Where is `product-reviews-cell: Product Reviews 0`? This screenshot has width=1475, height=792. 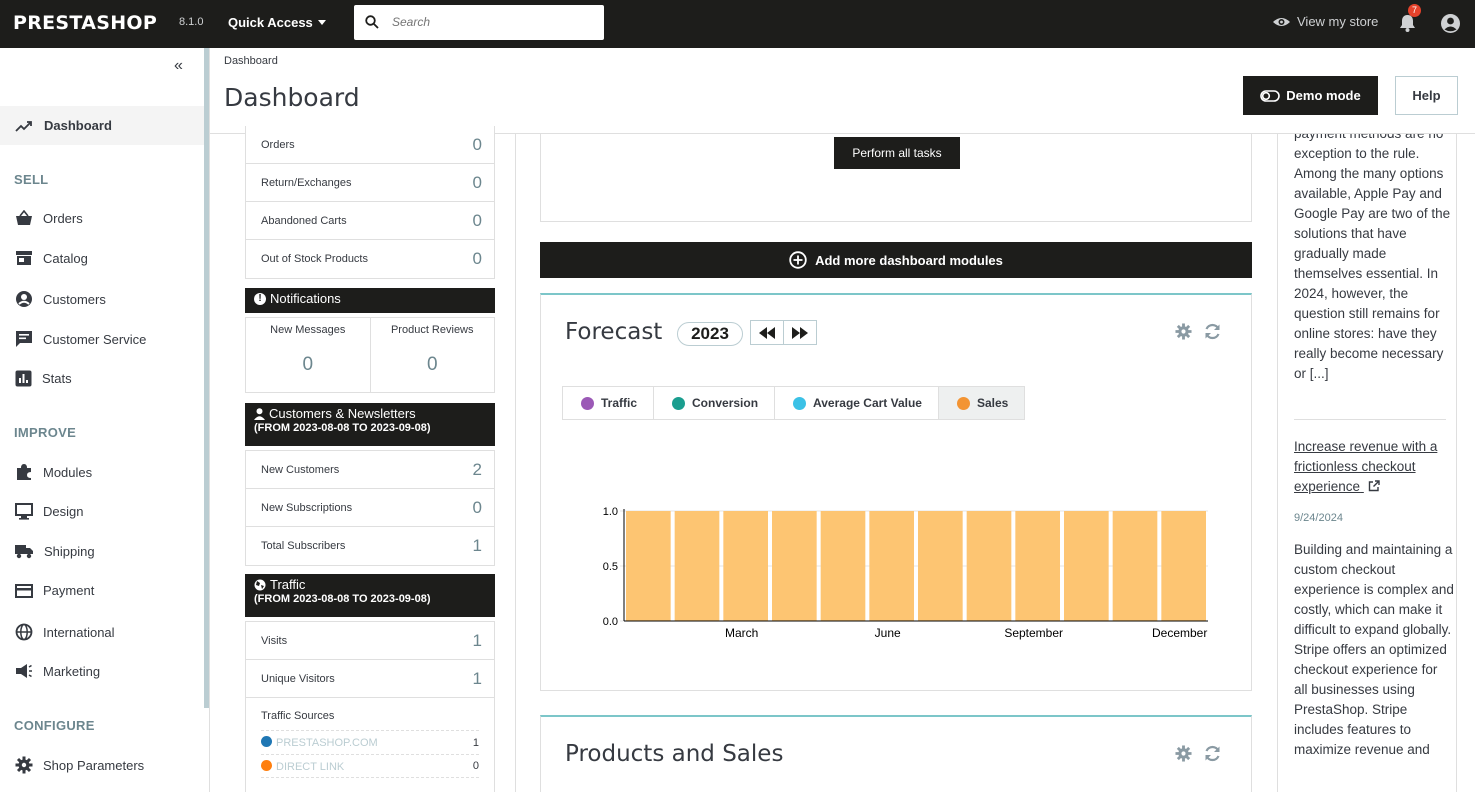
product-reviews-cell: Product Reviews 0 is located at coordinates (432, 355).